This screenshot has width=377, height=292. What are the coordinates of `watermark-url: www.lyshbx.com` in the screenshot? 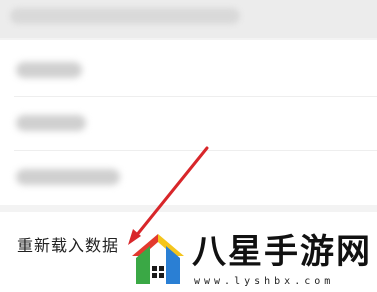 It's located at (264, 281).